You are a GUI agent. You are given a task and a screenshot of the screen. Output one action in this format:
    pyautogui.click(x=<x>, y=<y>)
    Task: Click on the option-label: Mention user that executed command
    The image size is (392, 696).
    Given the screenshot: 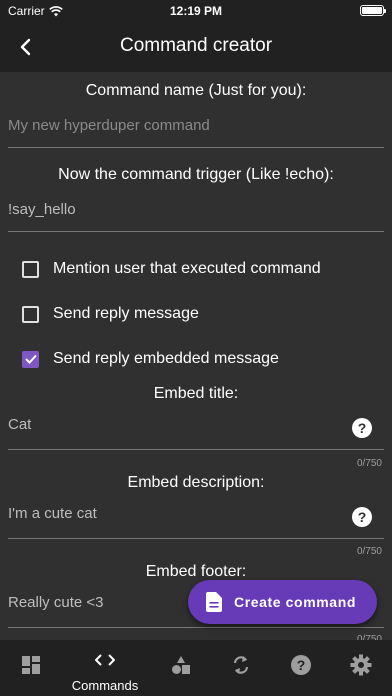 What is the action you would take?
    pyautogui.click(x=187, y=268)
    